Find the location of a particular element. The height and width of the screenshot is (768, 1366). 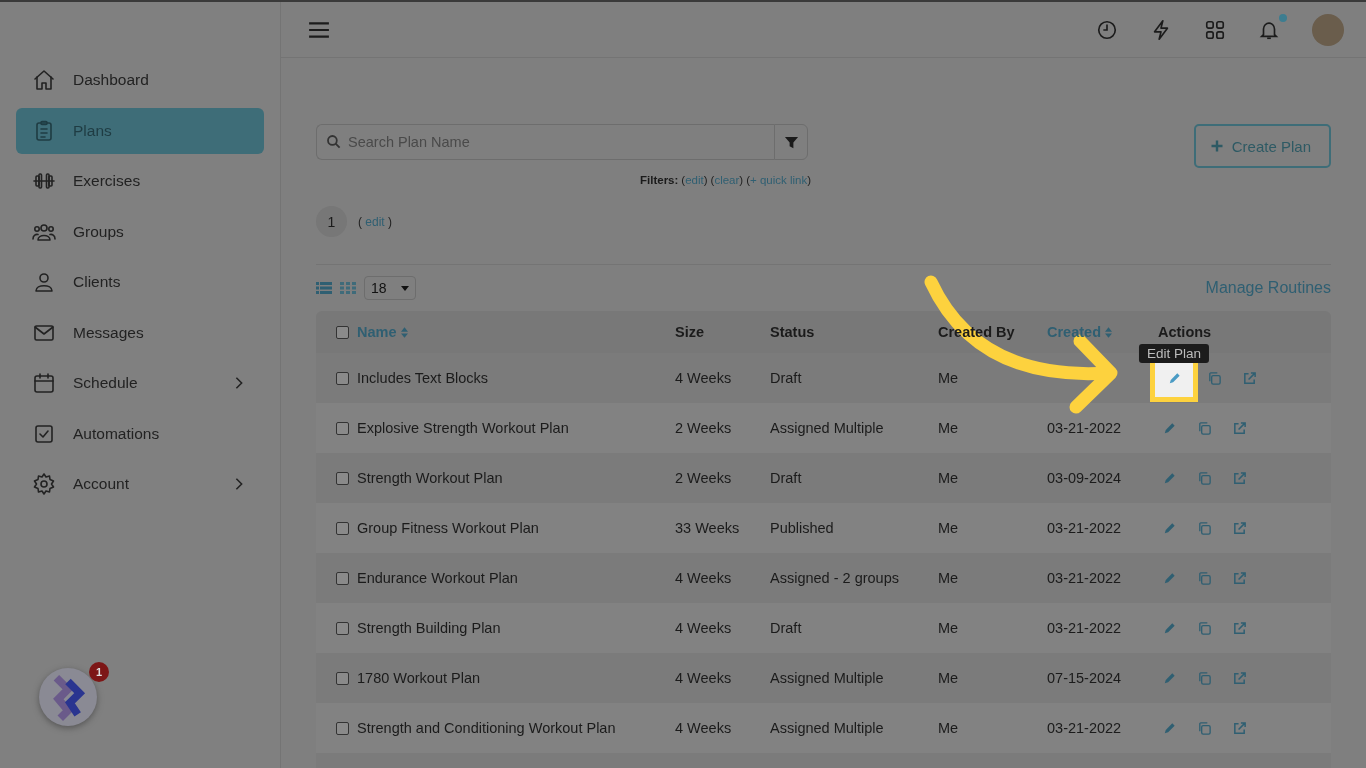

plan-name: Strength Building Plan is located at coordinates (516, 628).